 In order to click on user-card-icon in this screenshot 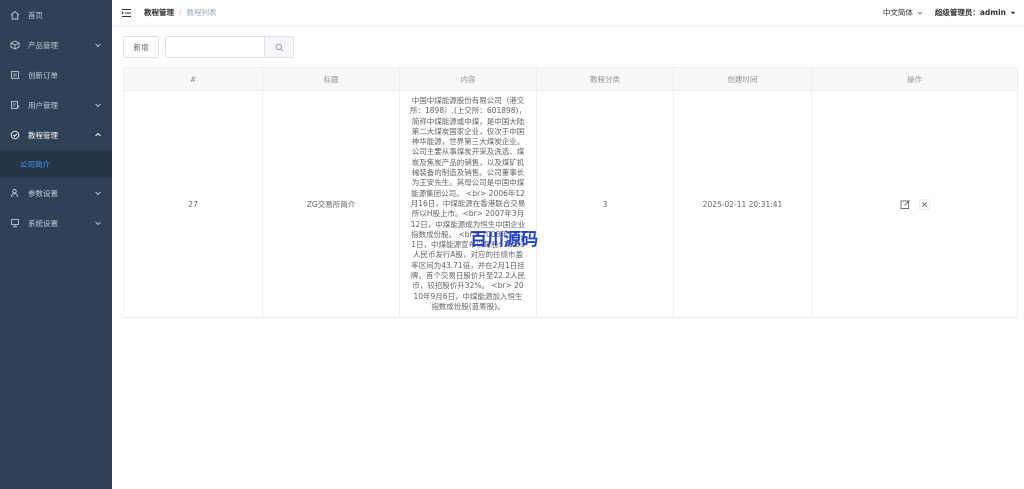, I will do `click(15, 105)`.